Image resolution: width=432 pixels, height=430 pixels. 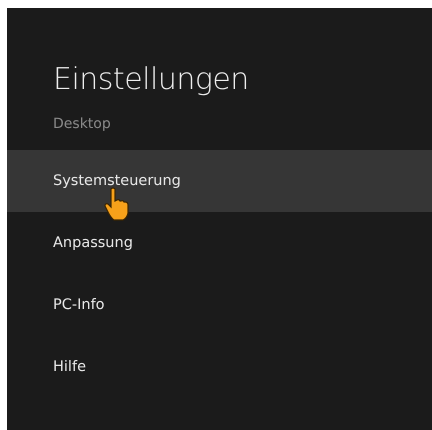 I want to click on hand-cursor-icon, so click(x=117, y=204).